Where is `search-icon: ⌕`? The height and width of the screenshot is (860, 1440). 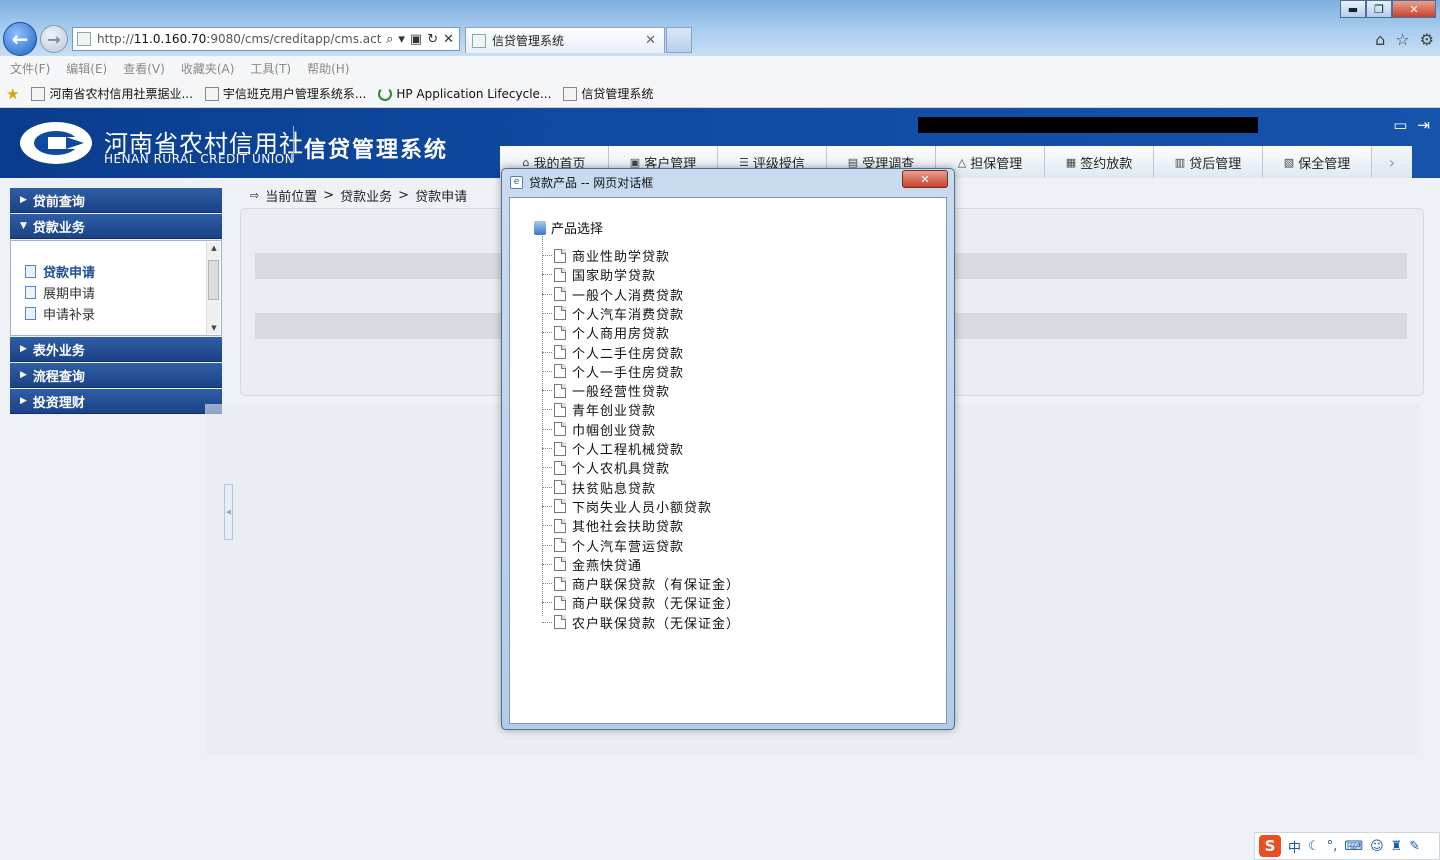 search-icon: ⌕ is located at coordinates (389, 39).